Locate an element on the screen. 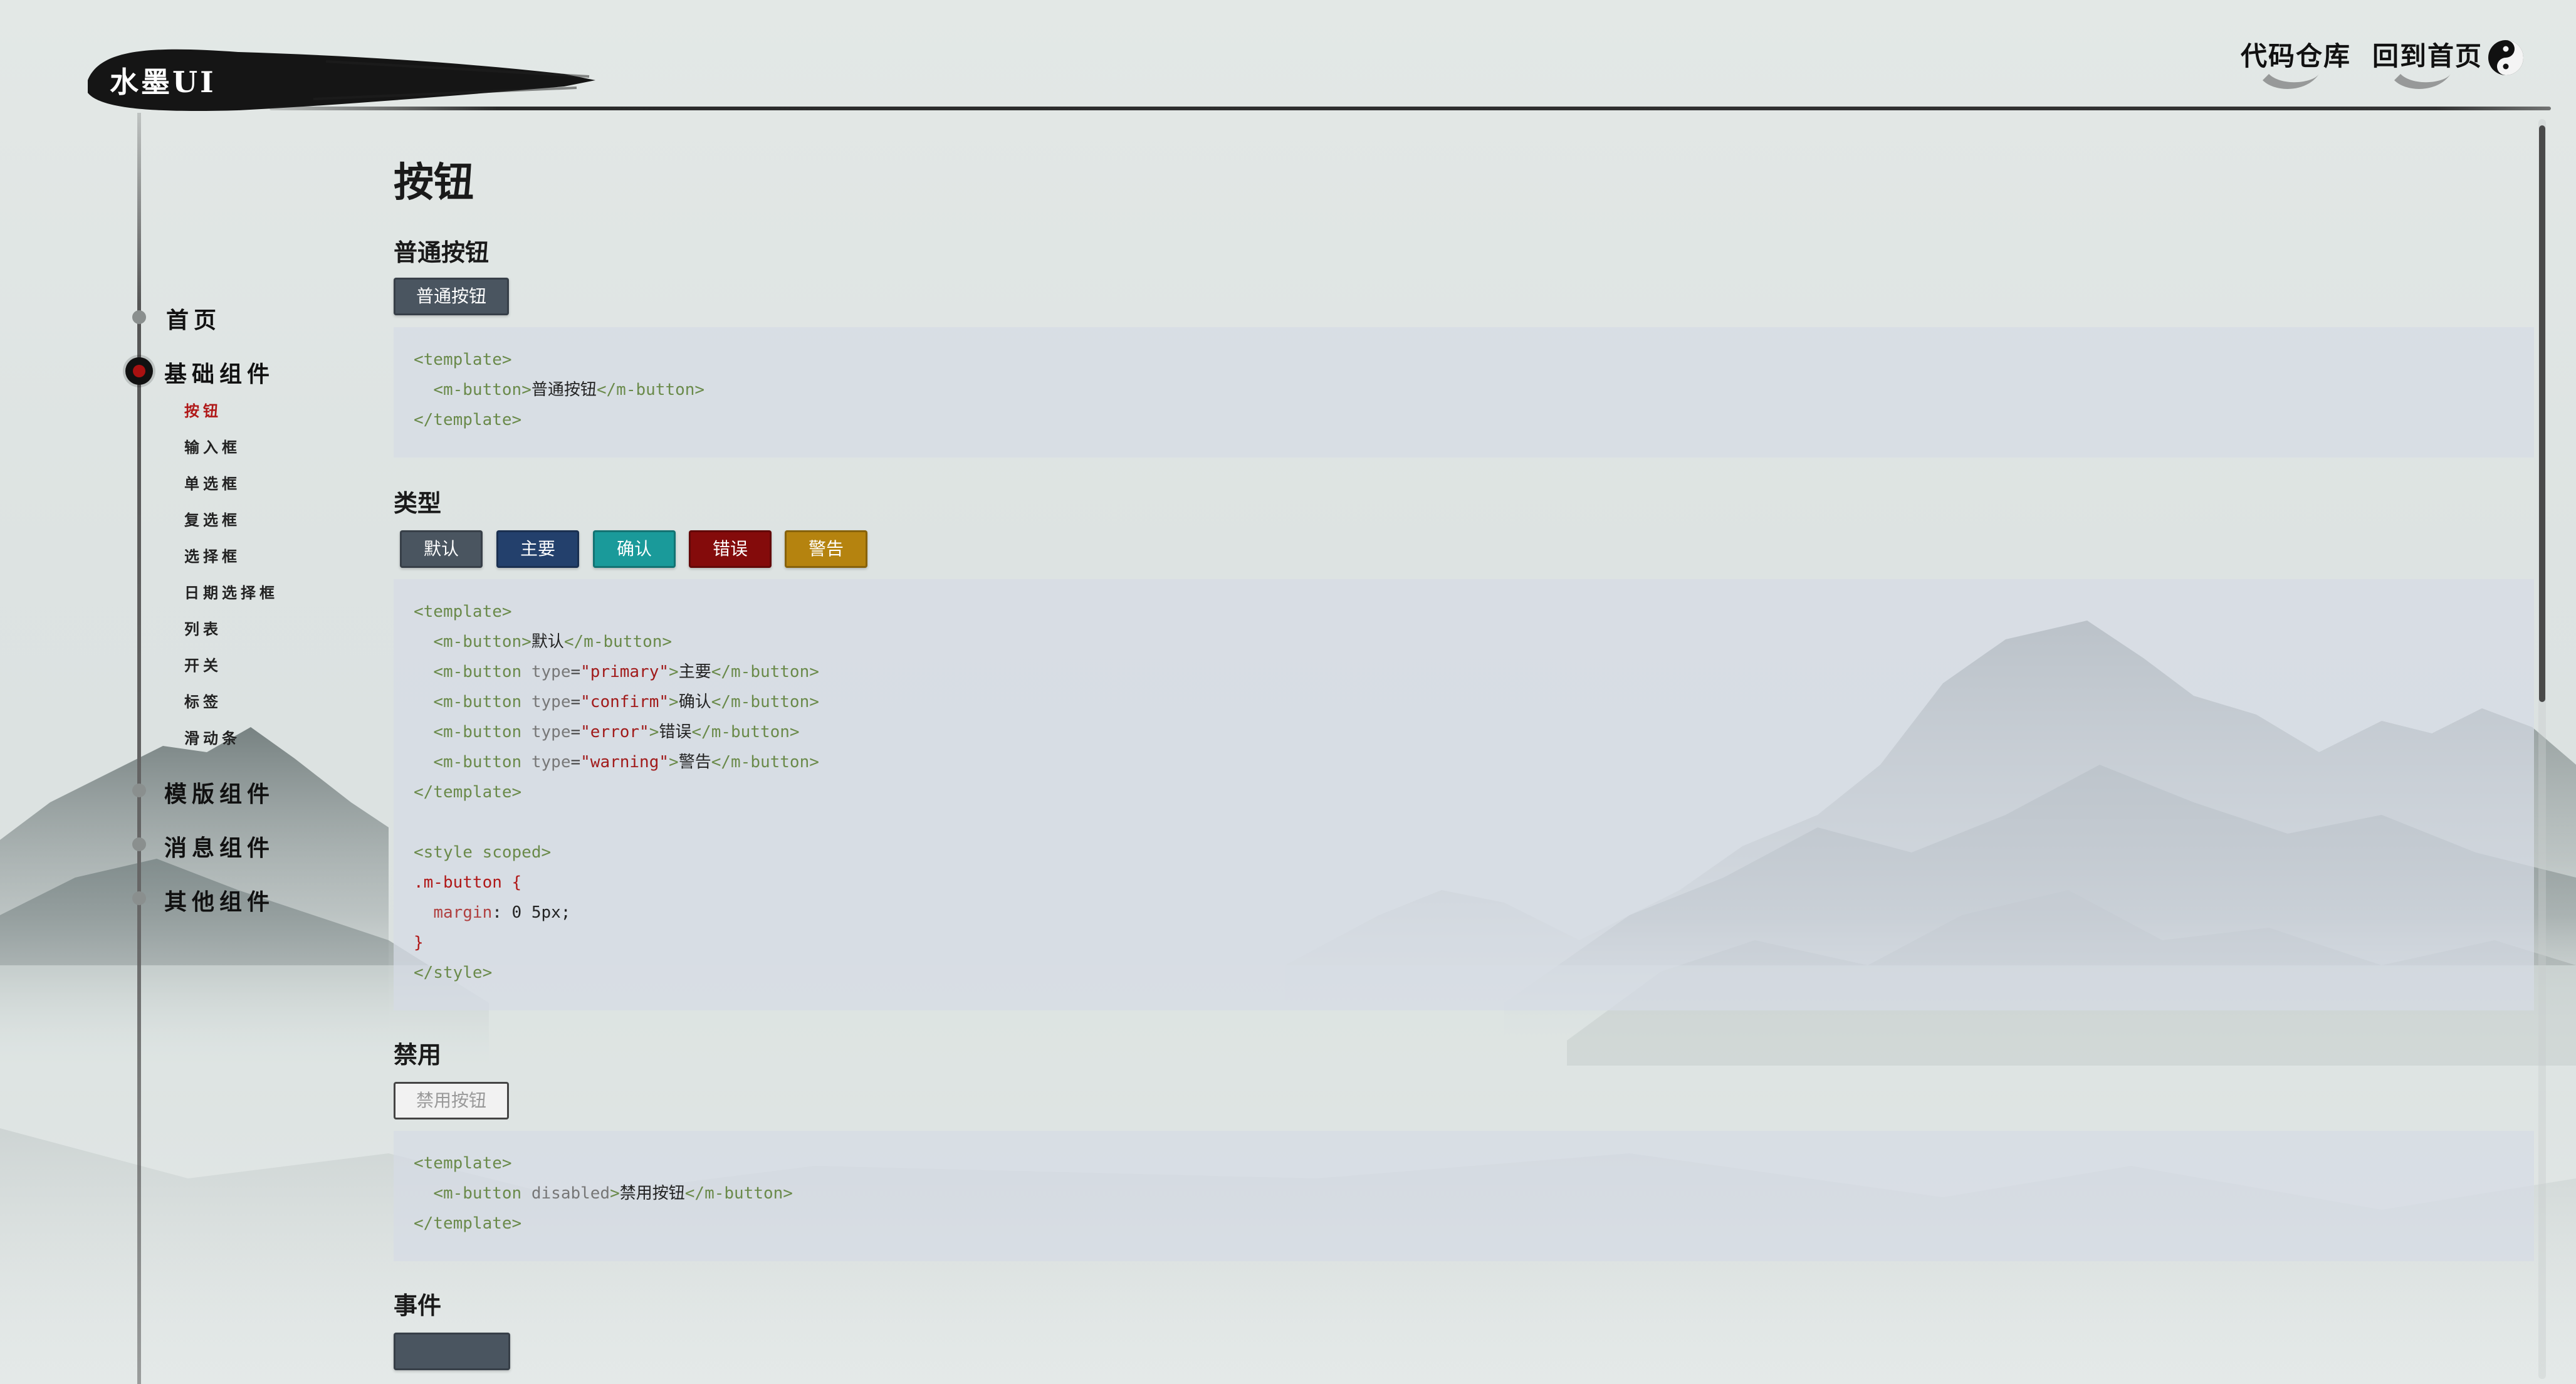 This screenshot has height=1384, width=2576. section-title-normal: 普通按钮 is located at coordinates (442, 253).